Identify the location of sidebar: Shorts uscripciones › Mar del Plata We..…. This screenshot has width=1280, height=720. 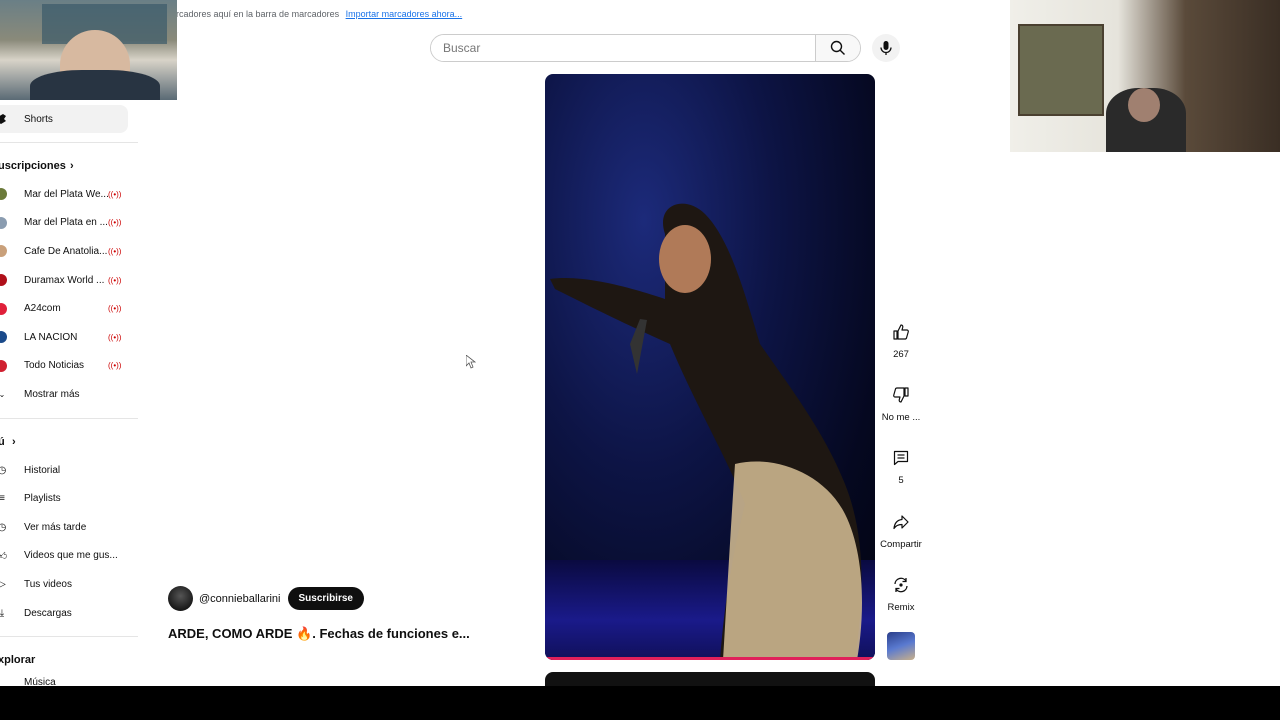
(70, 395).